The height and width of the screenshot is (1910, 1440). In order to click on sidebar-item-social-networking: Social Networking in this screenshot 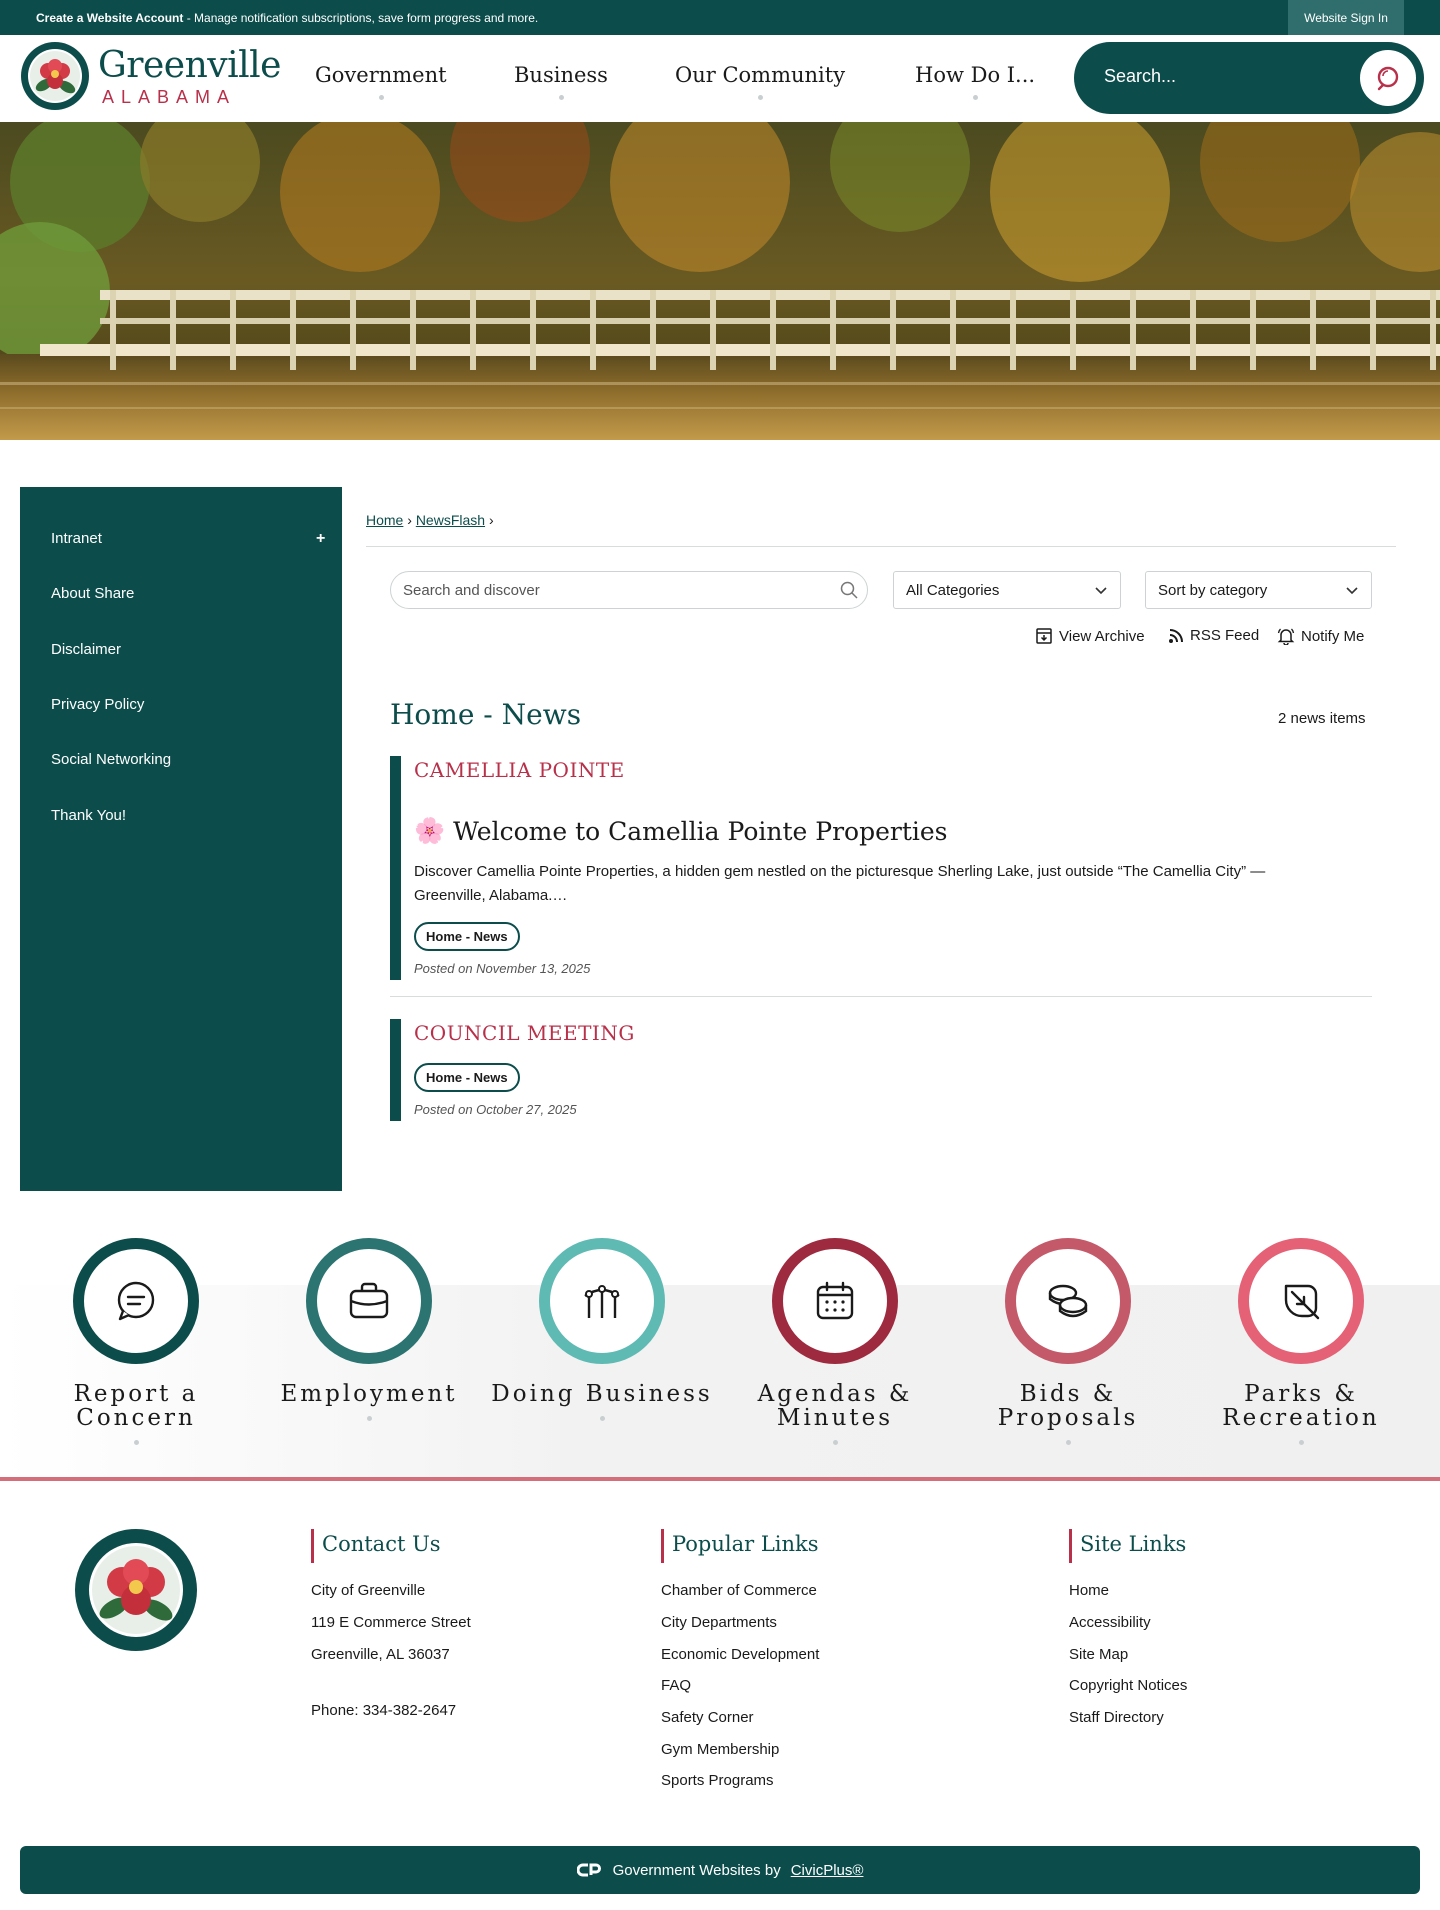, I will do `click(111, 759)`.